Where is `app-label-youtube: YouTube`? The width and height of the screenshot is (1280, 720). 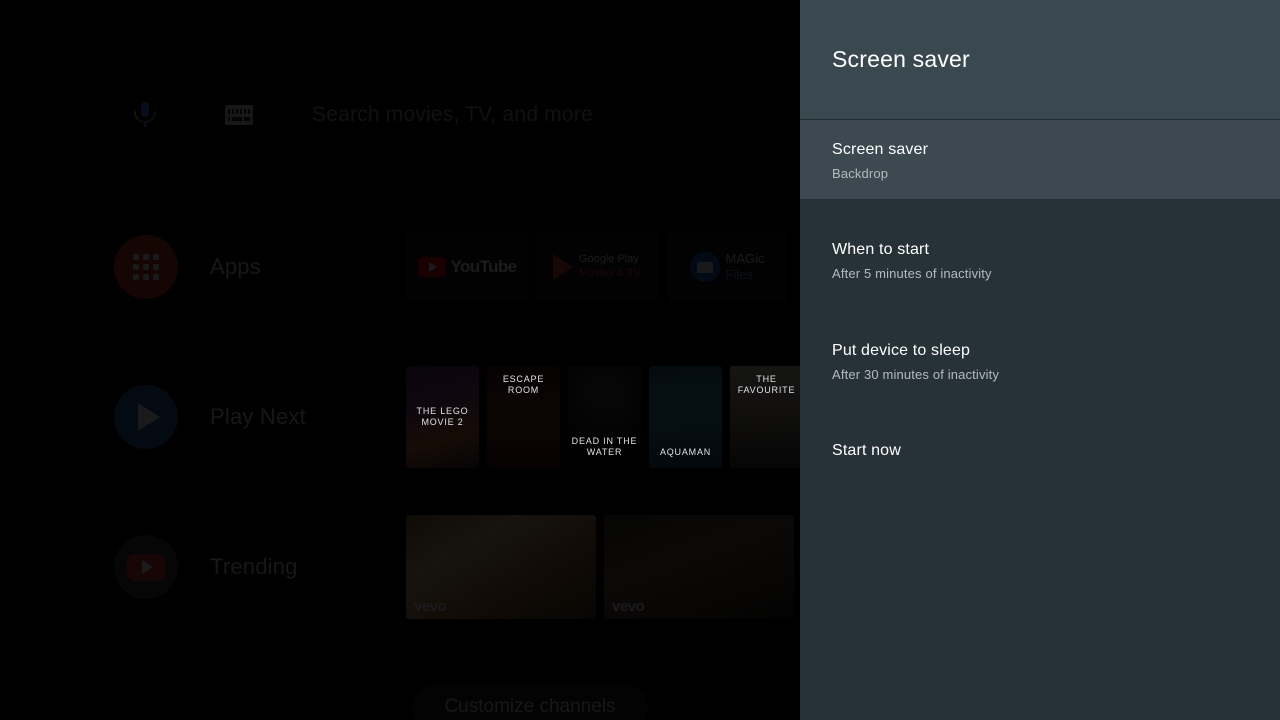
app-label-youtube: YouTube is located at coordinates (484, 266).